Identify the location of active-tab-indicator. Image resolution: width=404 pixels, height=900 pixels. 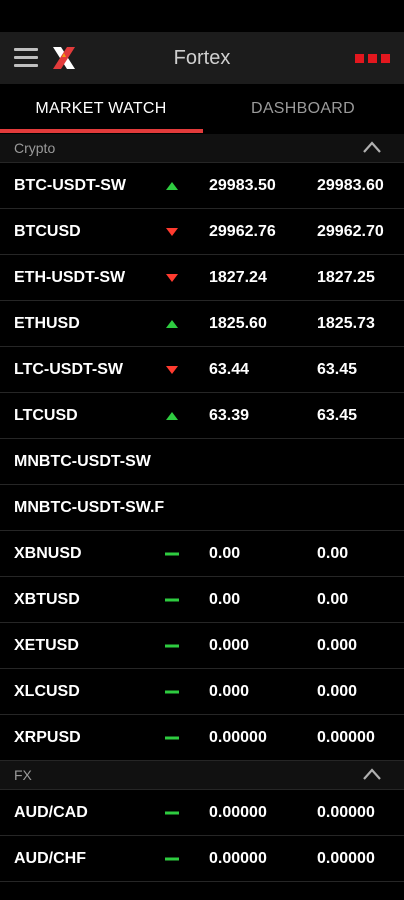
(101, 131).